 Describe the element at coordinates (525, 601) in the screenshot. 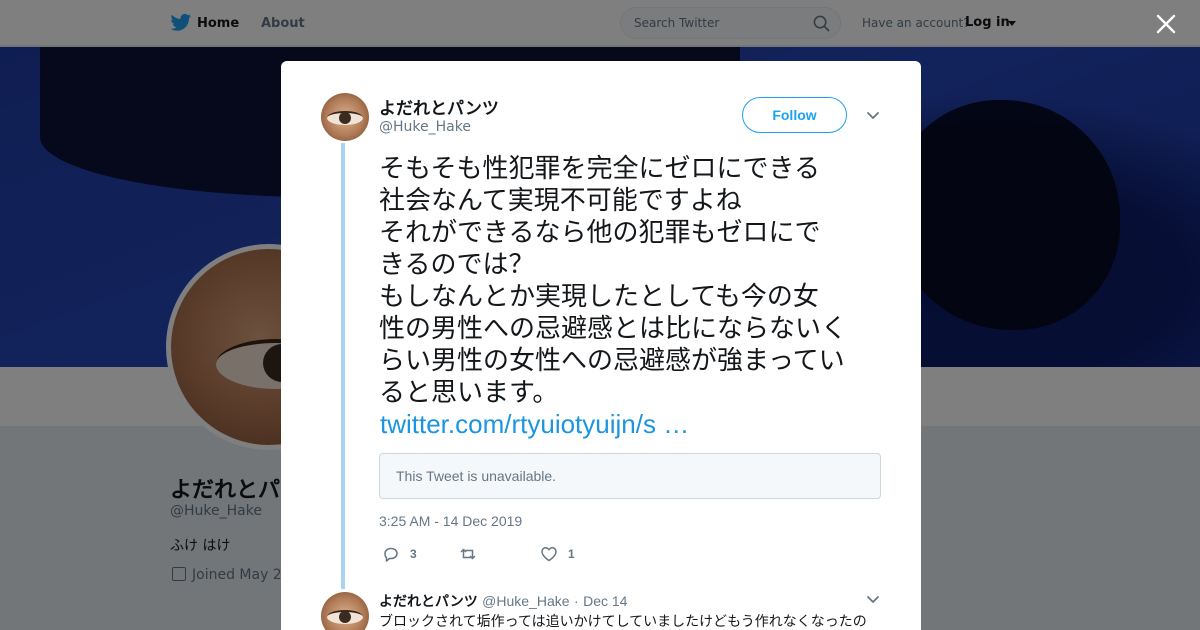

I see `reply-author-handle: @Huke_Hake` at that location.